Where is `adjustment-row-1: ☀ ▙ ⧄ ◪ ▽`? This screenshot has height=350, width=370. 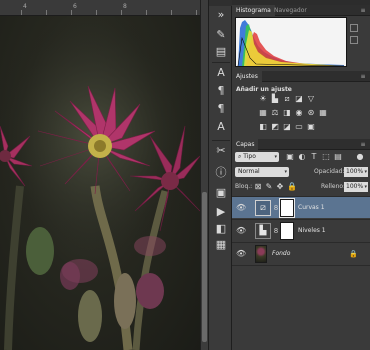
adjustment-row-1: ☀ ▙ ⧄ ◪ ▽ is located at coordinates (313, 99).